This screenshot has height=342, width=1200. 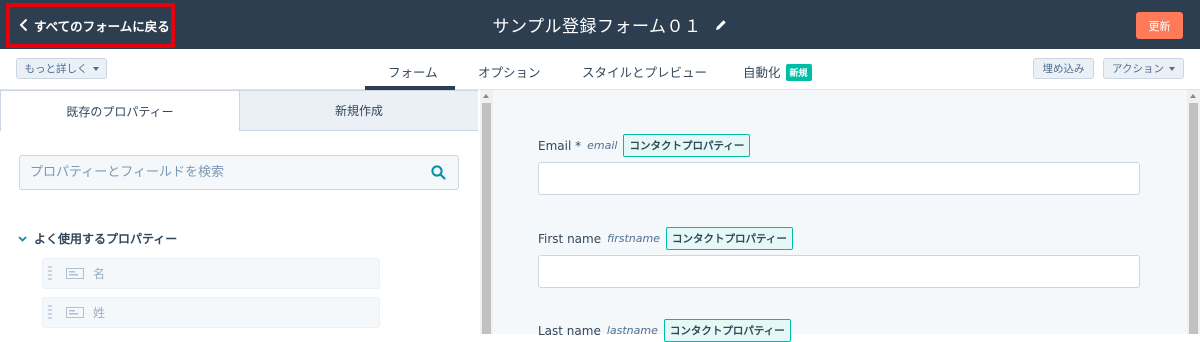 I want to click on actions-dropdown: アクション, so click(x=1143, y=68).